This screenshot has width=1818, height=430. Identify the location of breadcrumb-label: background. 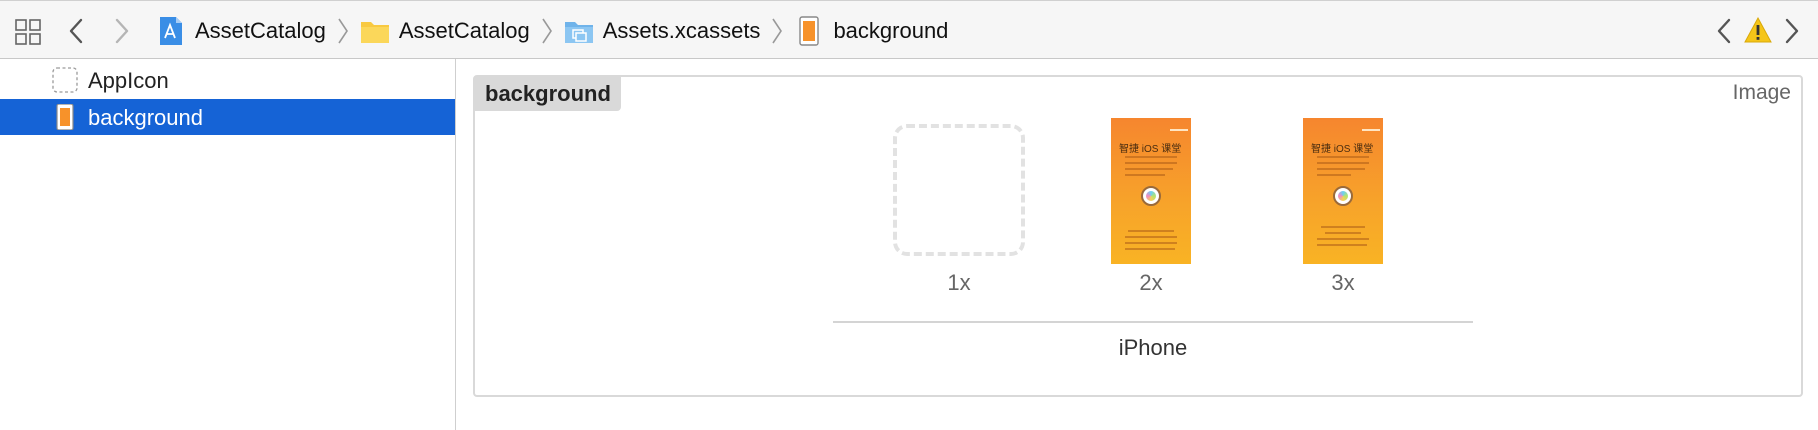
(891, 30).